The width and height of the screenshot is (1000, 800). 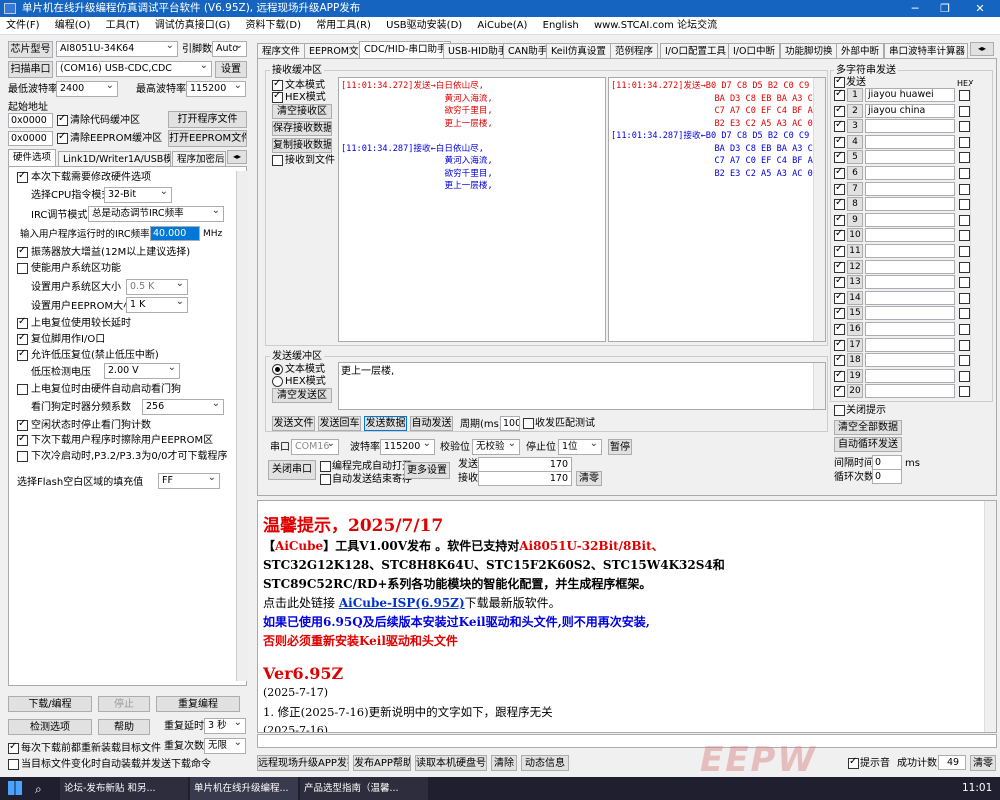 I want to click on more-settings-button: 更多设置, so click(x=427, y=470).